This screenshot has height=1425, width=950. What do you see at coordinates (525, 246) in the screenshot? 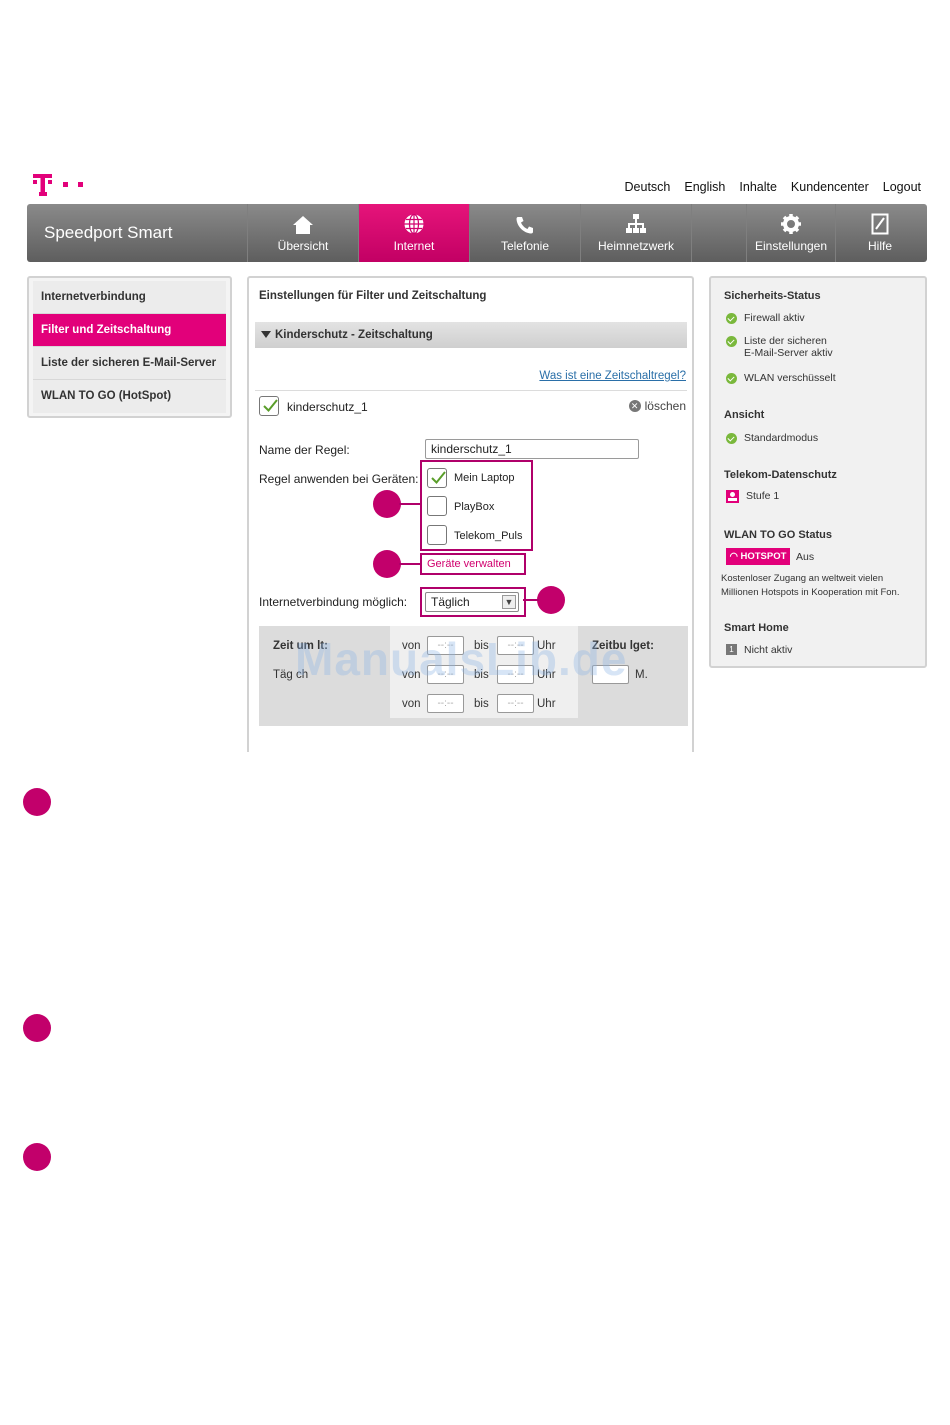
I see `nav-label: Telefonie` at bounding box center [525, 246].